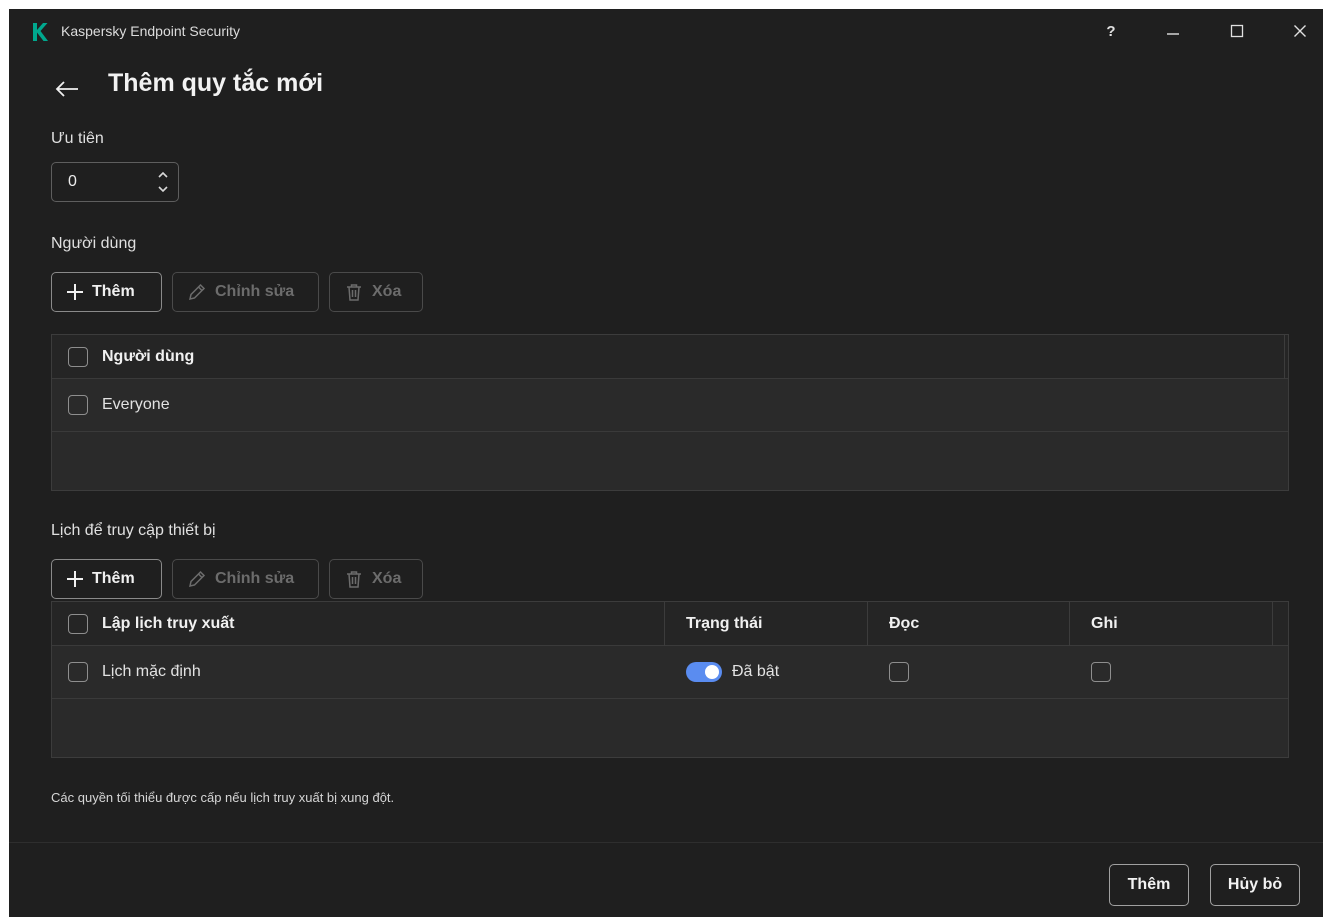  Describe the element at coordinates (133, 530) in the screenshot. I see `schedule-section-label: Lịch để truy cập thiết bị` at that location.